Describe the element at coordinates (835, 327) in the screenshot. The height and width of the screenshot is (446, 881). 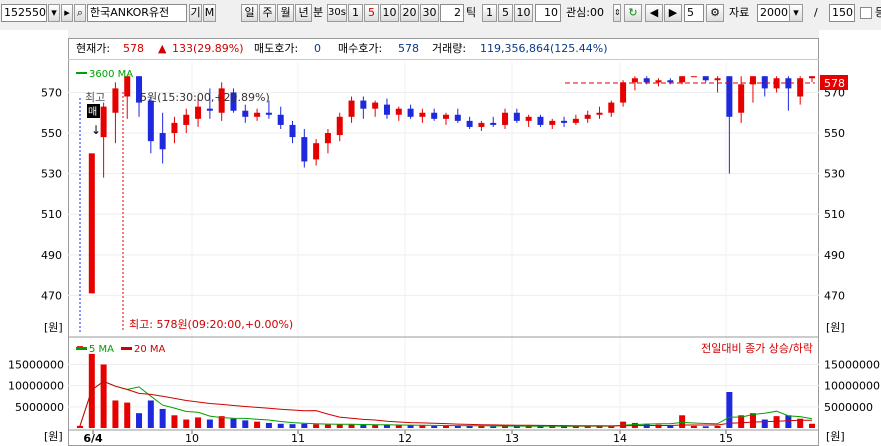
I see `price-unit-right: [원]` at that location.